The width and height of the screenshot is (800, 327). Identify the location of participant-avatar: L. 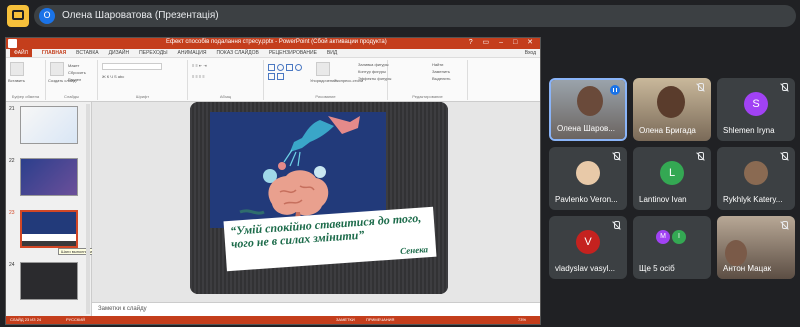
(672, 173).